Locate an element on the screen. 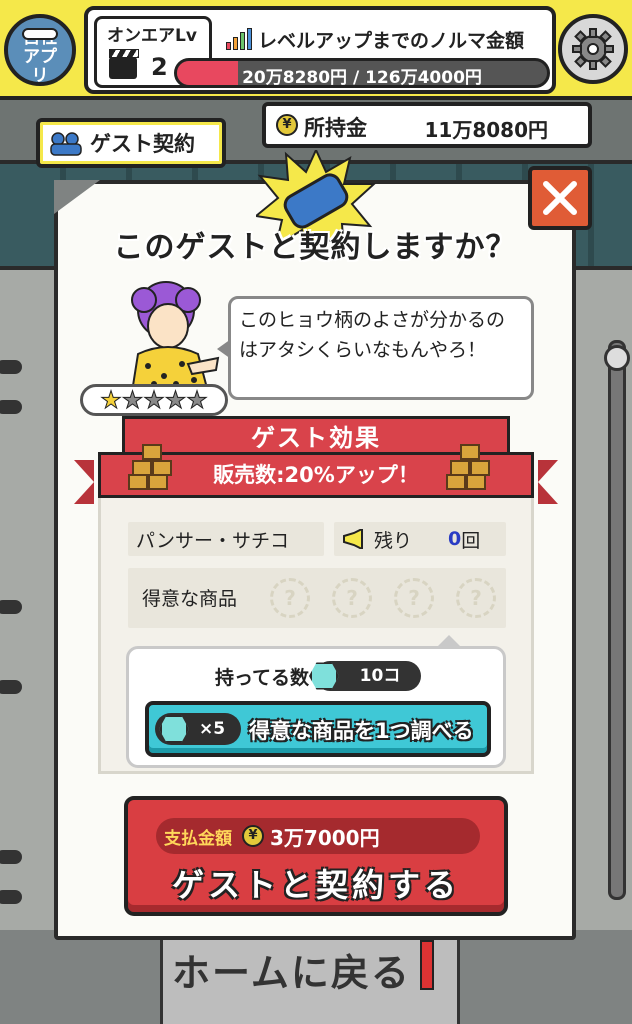 The image size is (632, 1024). gem-check-panel: 持ってる数 10コ ×5 得意な商品を1つ調べる is located at coordinates (316, 701).